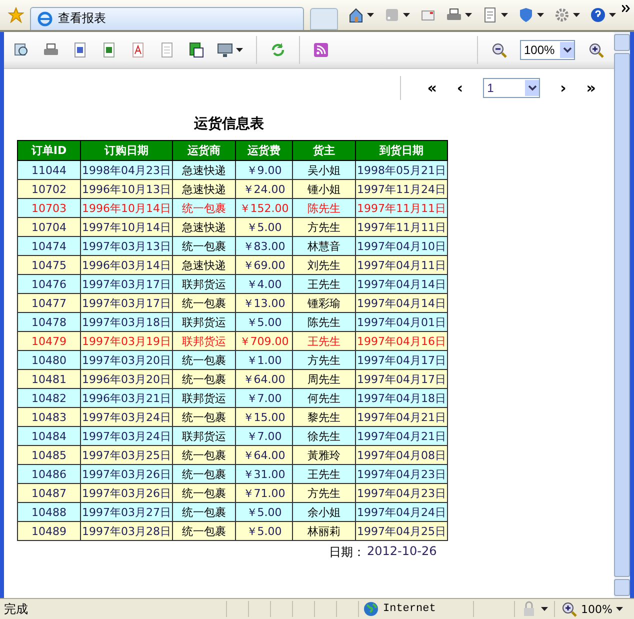 Image resolution: width=634 pixels, height=619 pixels. Describe the element at coordinates (264, 150) in the screenshot. I see `column-header: 运货费` at that location.